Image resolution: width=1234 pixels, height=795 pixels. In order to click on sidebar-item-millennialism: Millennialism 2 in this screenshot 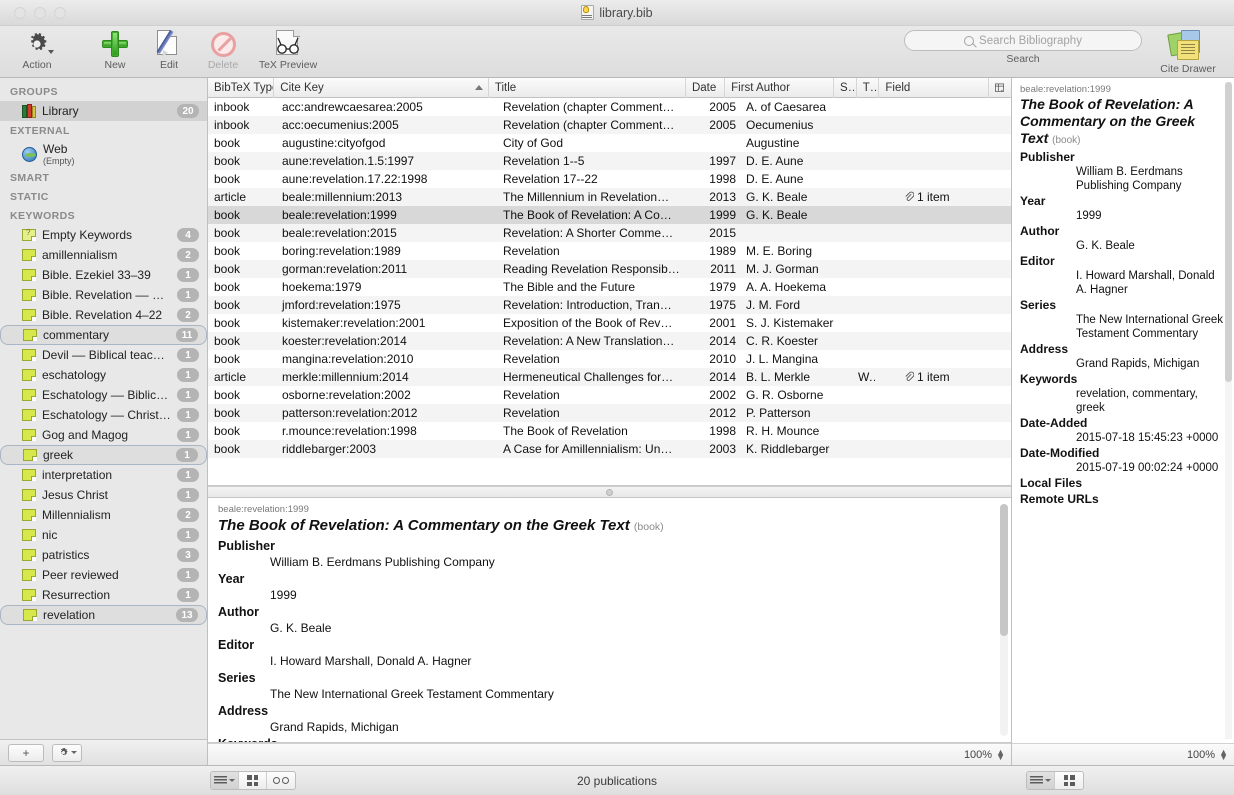, I will do `click(103, 515)`.